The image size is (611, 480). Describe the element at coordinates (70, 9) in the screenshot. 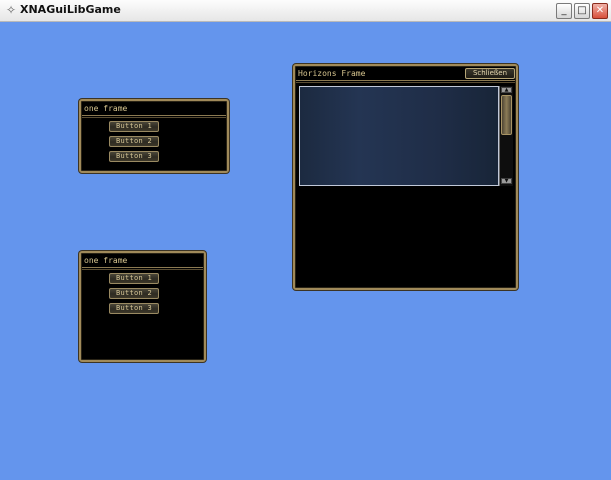

I see `window-title: XNAGuiLibGame` at that location.